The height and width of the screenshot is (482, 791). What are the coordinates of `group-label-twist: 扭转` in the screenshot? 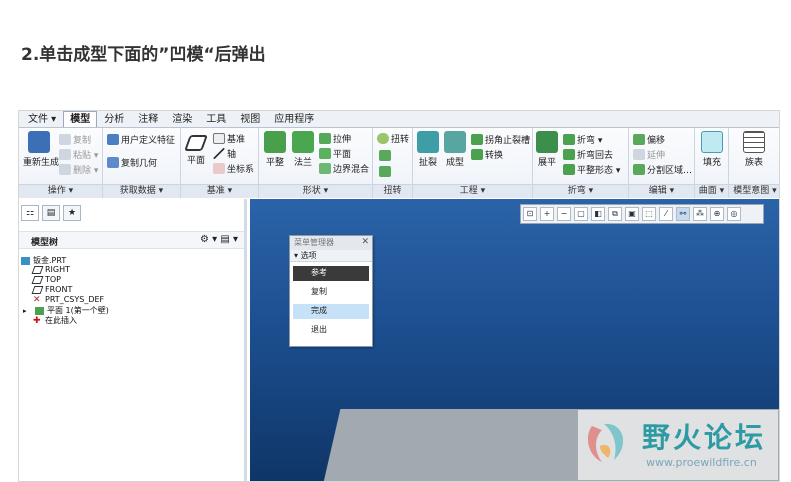 It's located at (392, 191).